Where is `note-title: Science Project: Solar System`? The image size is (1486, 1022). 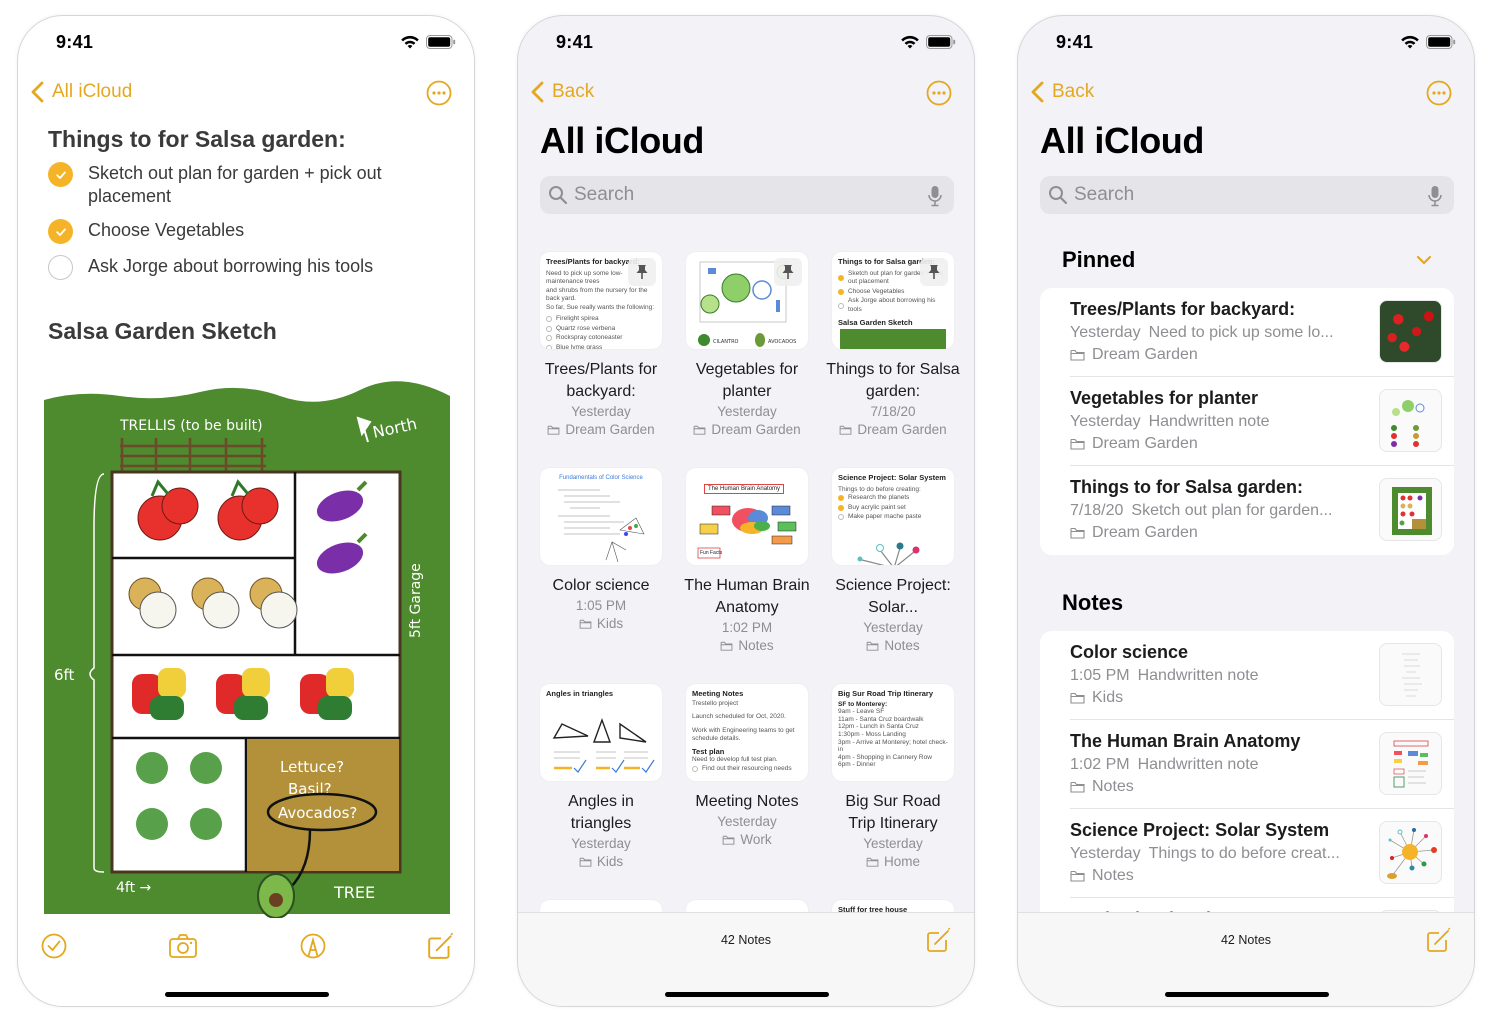
note-title: Science Project: Solar System is located at coordinates (1200, 830).